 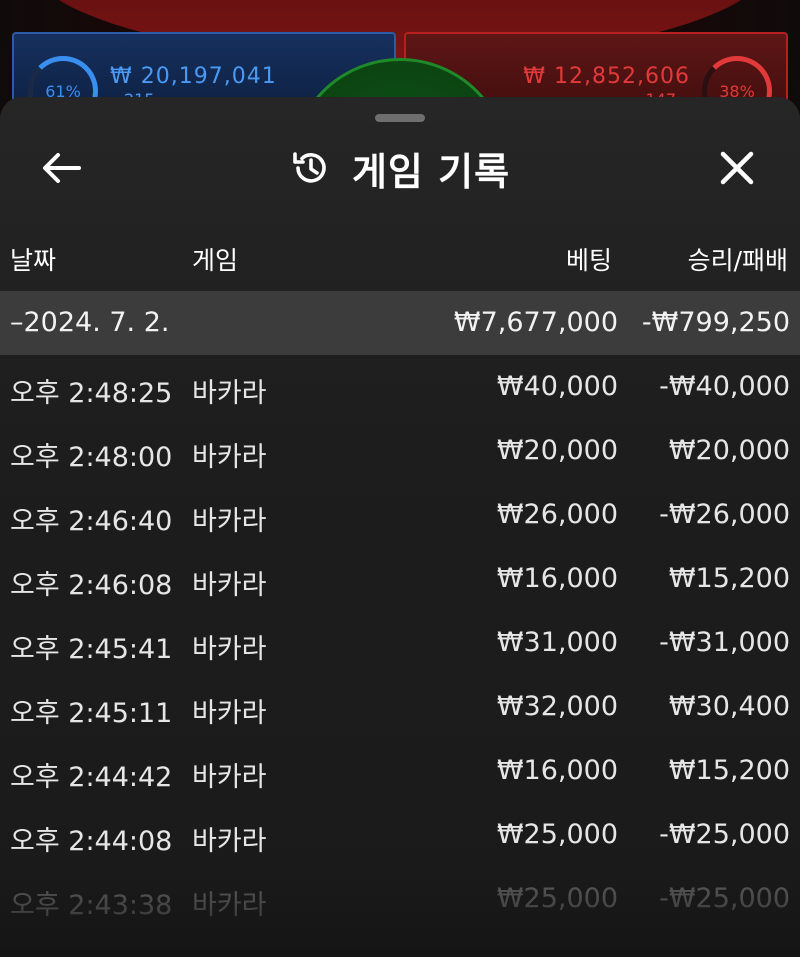 What do you see at coordinates (400, 257) in the screenshot?
I see `column-headers: 날짜 게임 베팅 승리/패배` at bounding box center [400, 257].